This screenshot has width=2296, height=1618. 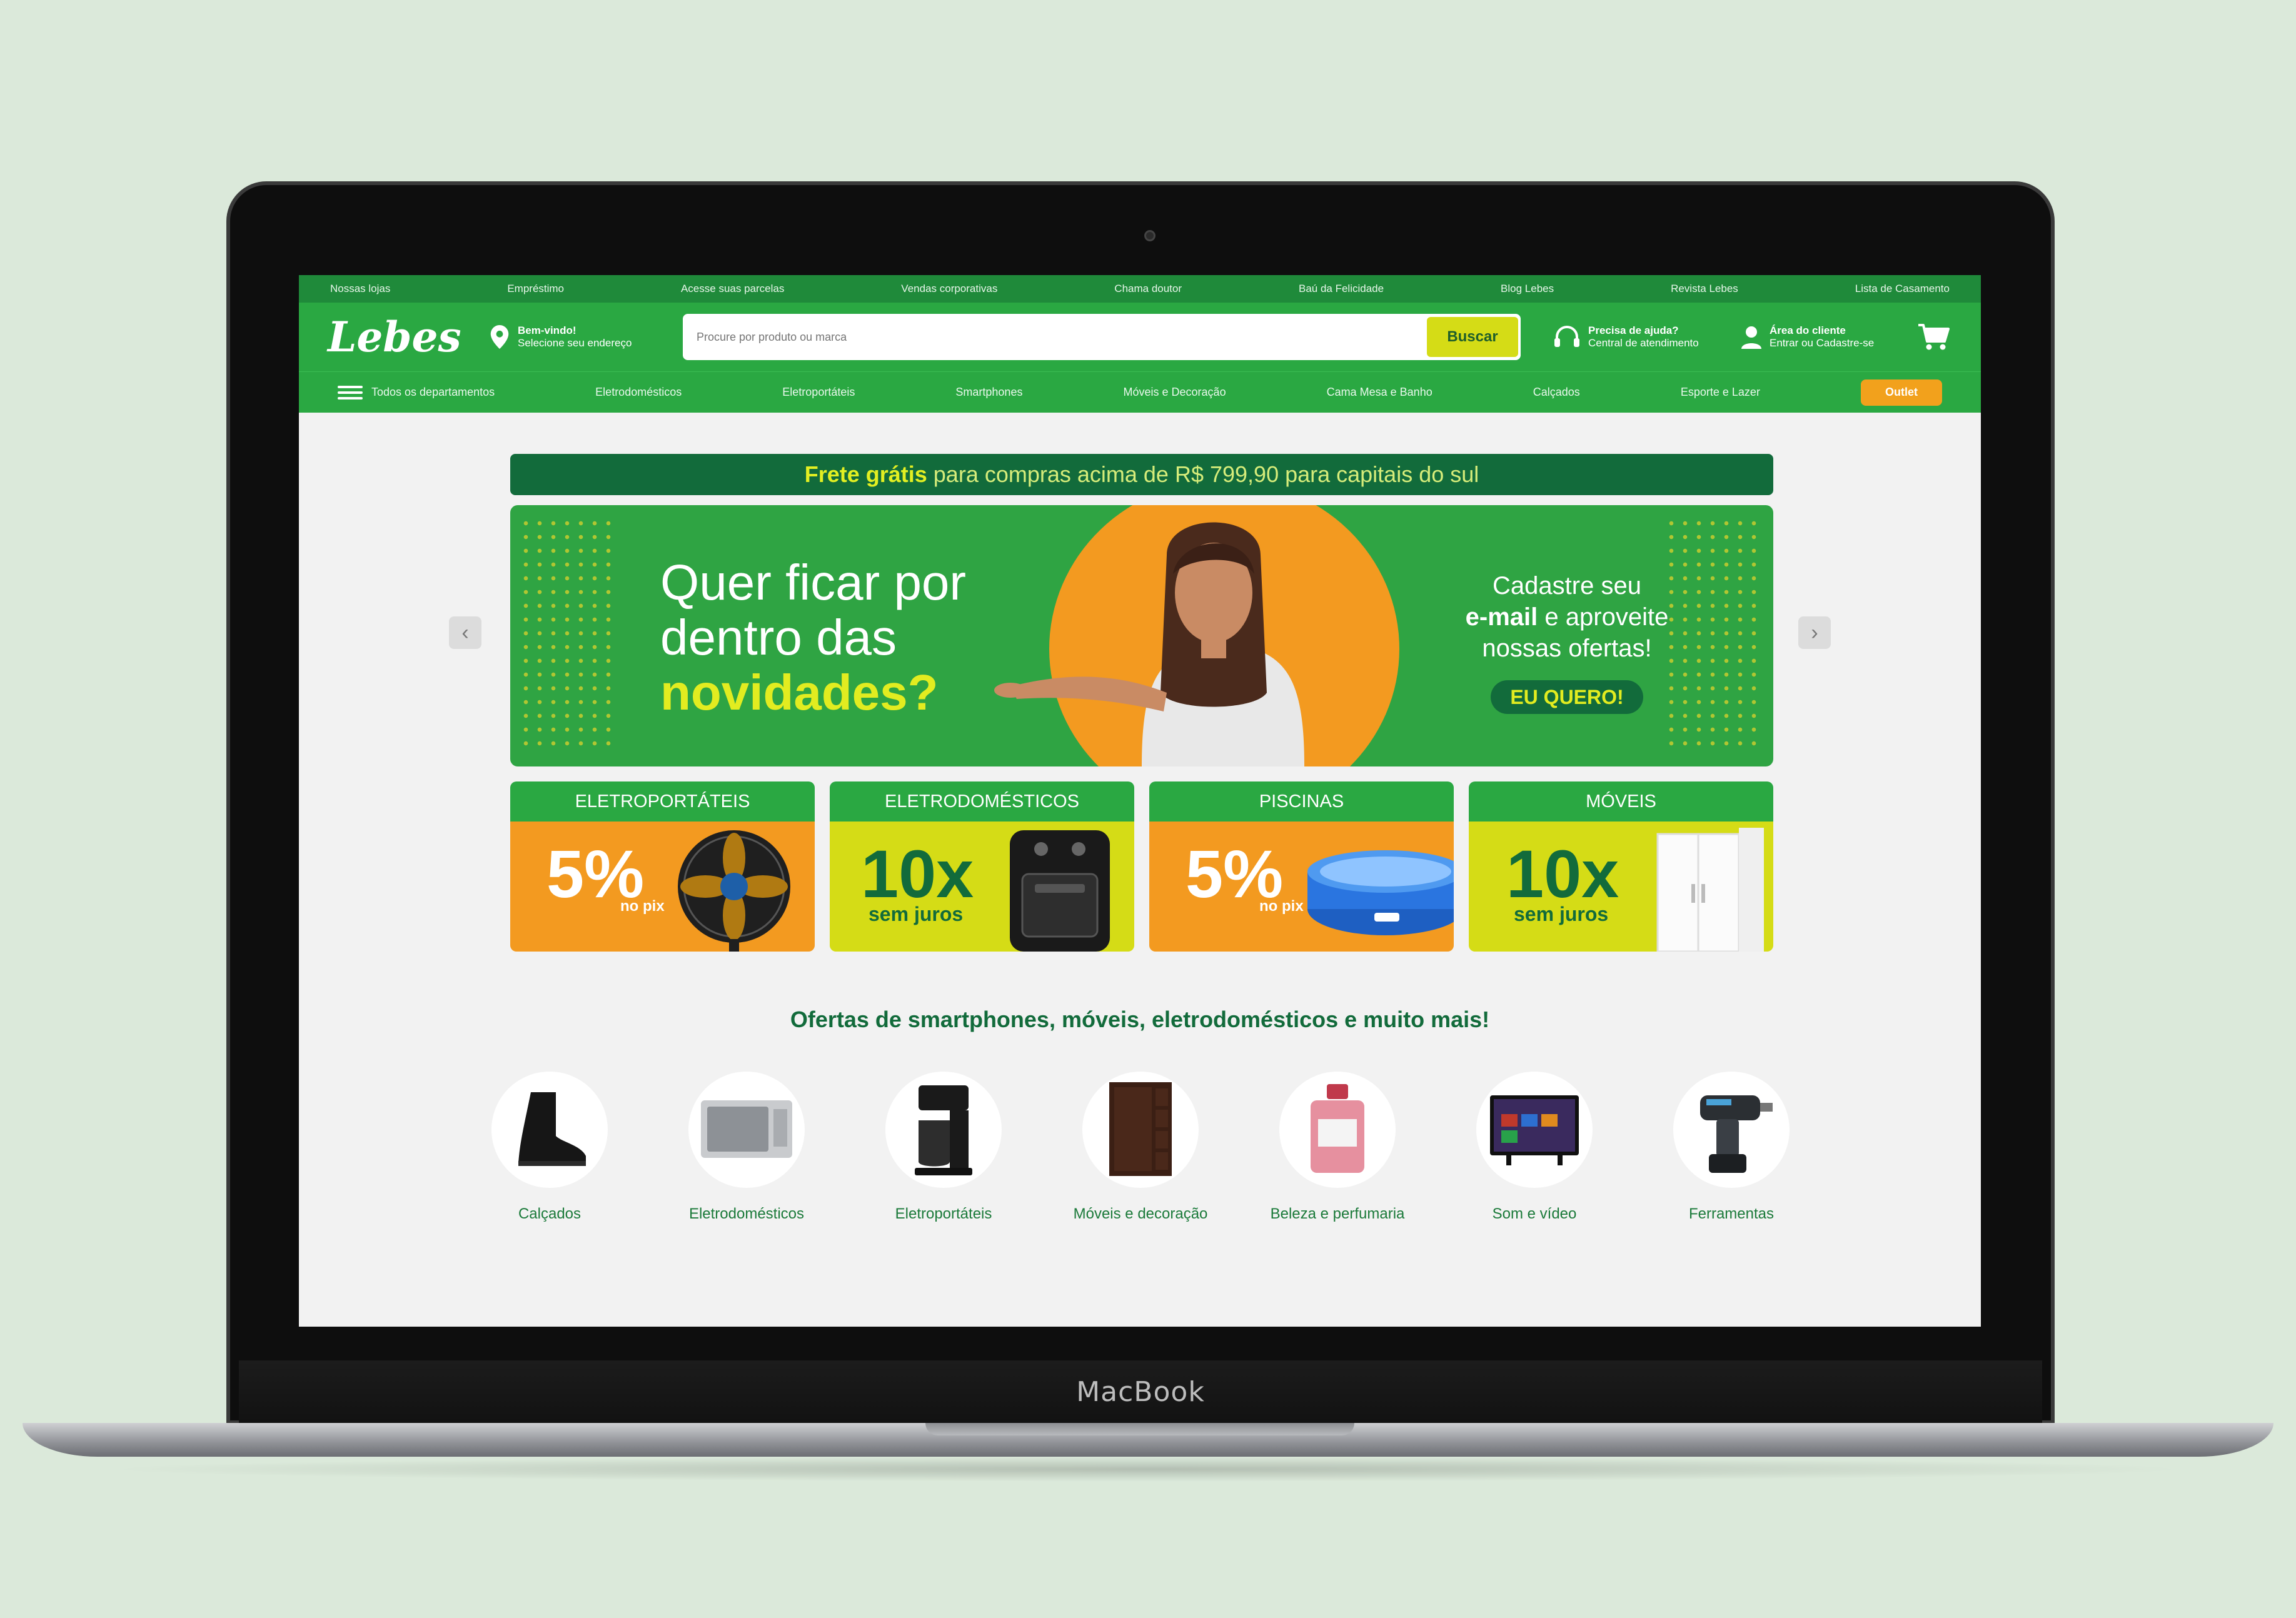 I want to click on location-pin-icon, so click(x=499, y=337).